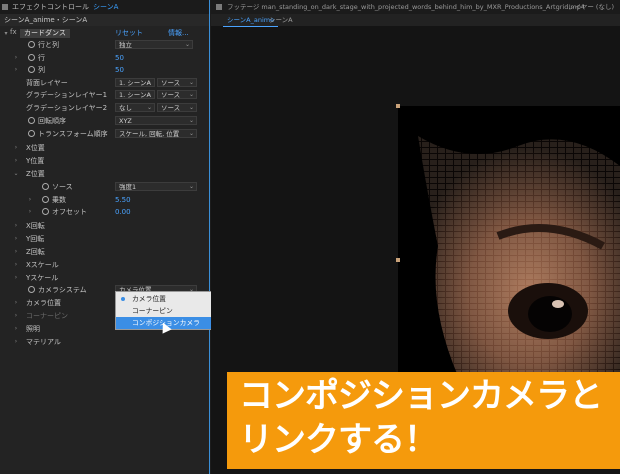 The height and width of the screenshot is (474, 620). What do you see at coordinates (591, 7) in the screenshot?
I see `layer-tab: レイヤー (なし)` at bounding box center [591, 7].